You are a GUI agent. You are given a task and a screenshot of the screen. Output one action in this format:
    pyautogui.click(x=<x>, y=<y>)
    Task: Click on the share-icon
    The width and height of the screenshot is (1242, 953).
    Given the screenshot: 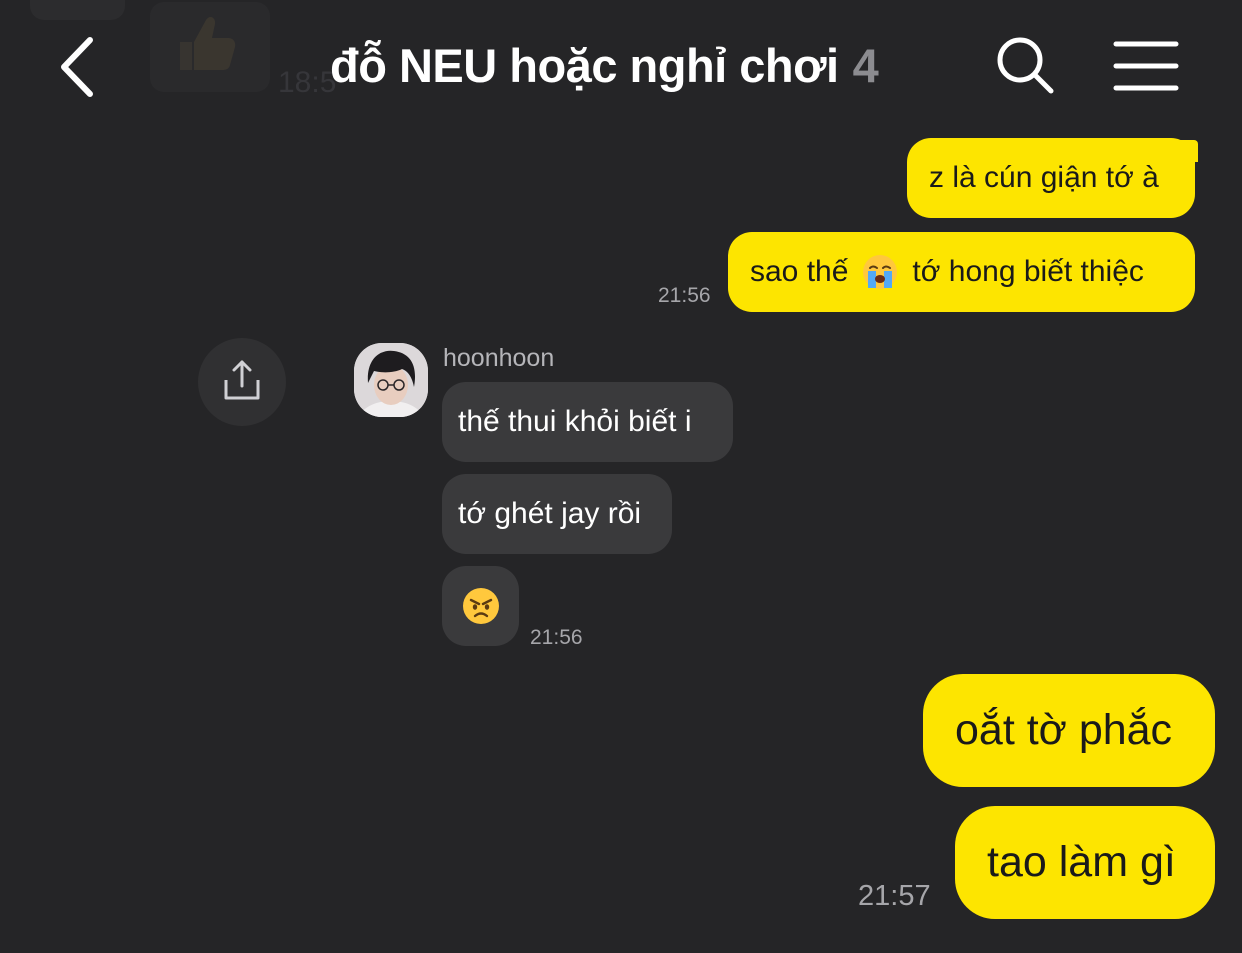 What is the action you would take?
    pyautogui.click(x=242, y=380)
    